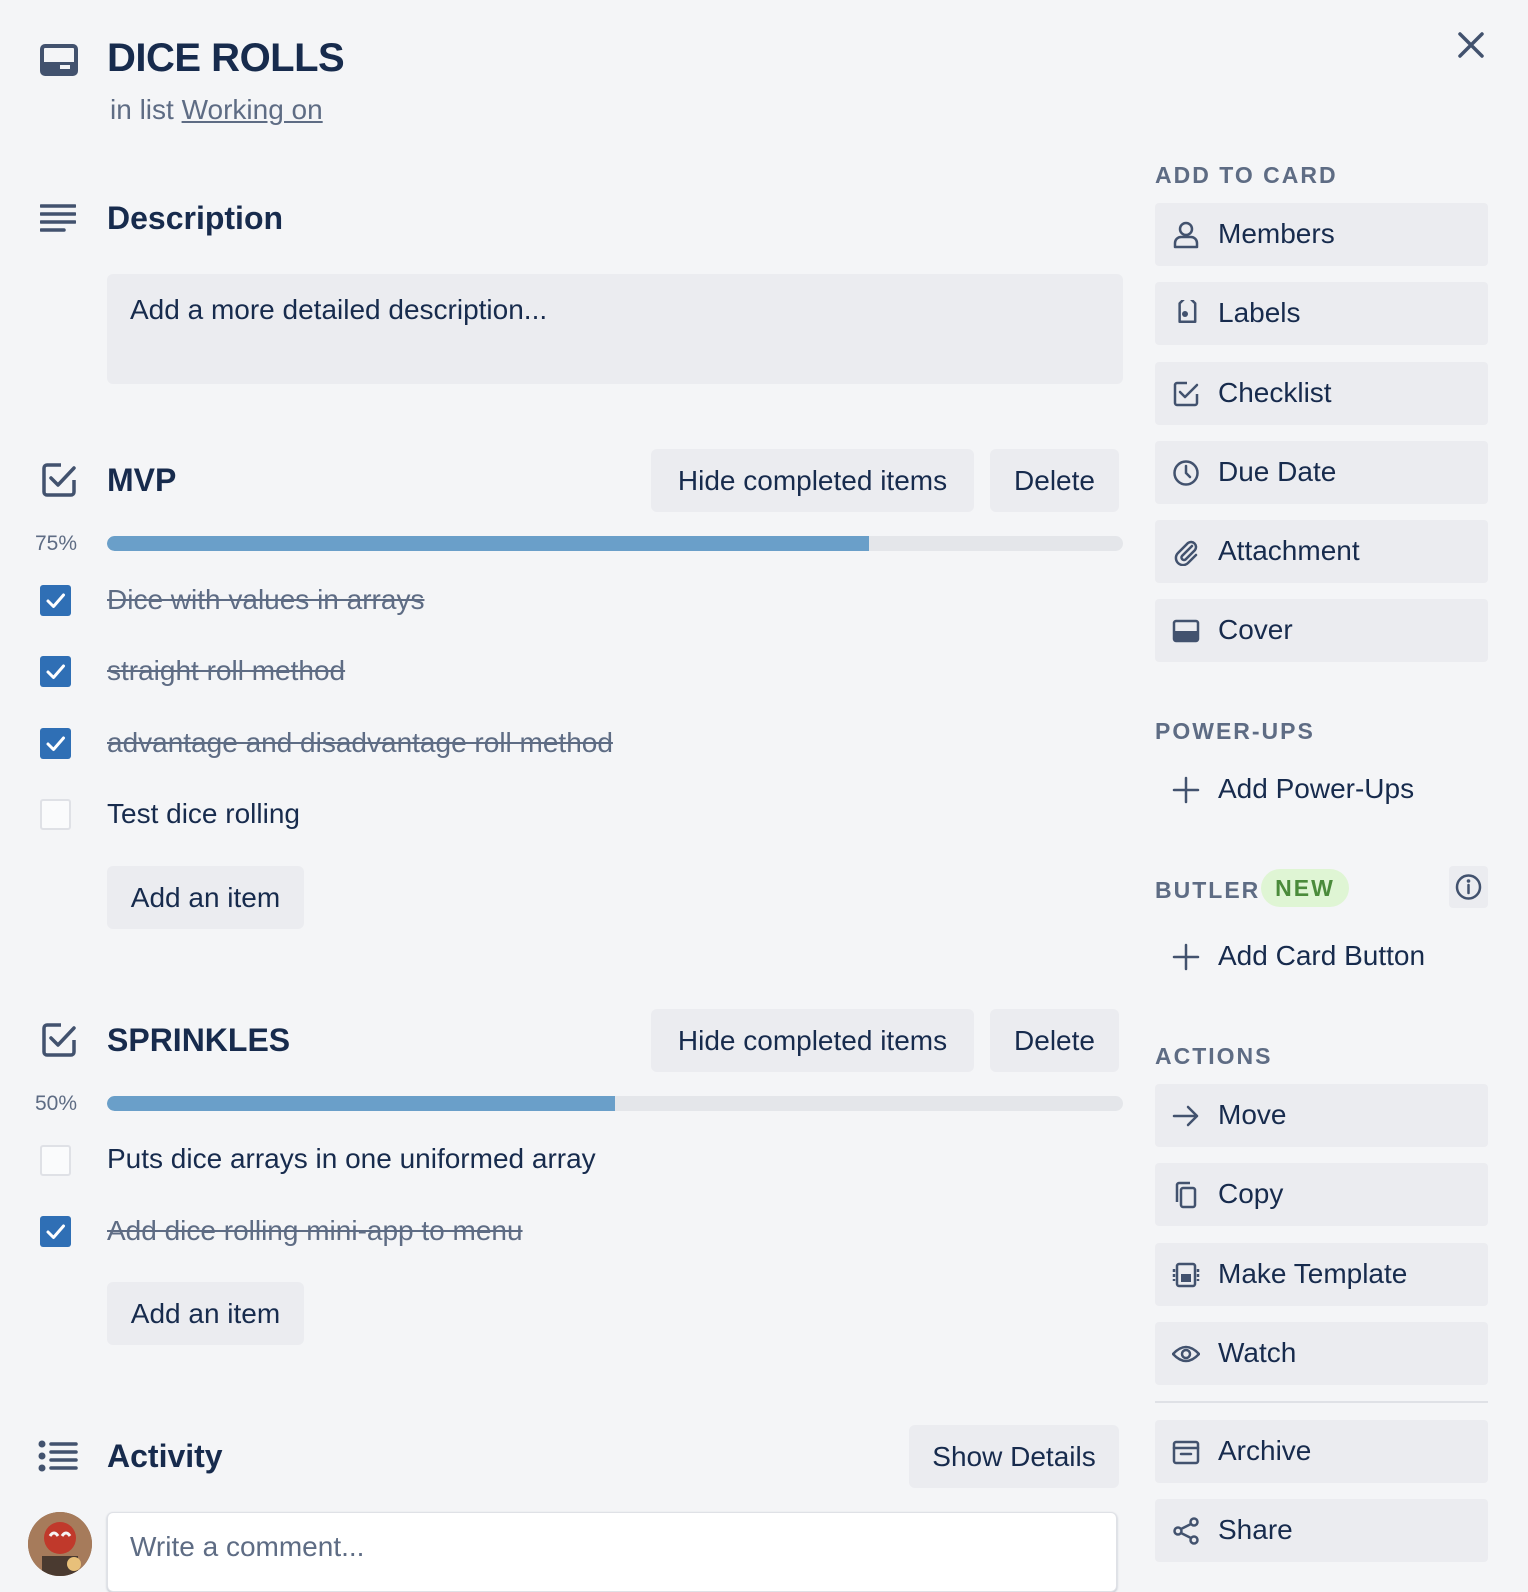 Image resolution: width=1528 pixels, height=1592 pixels. Describe the element at coordinates (1277, 471) in the screenshot. I see `due-date-label: Due Date` at that location.